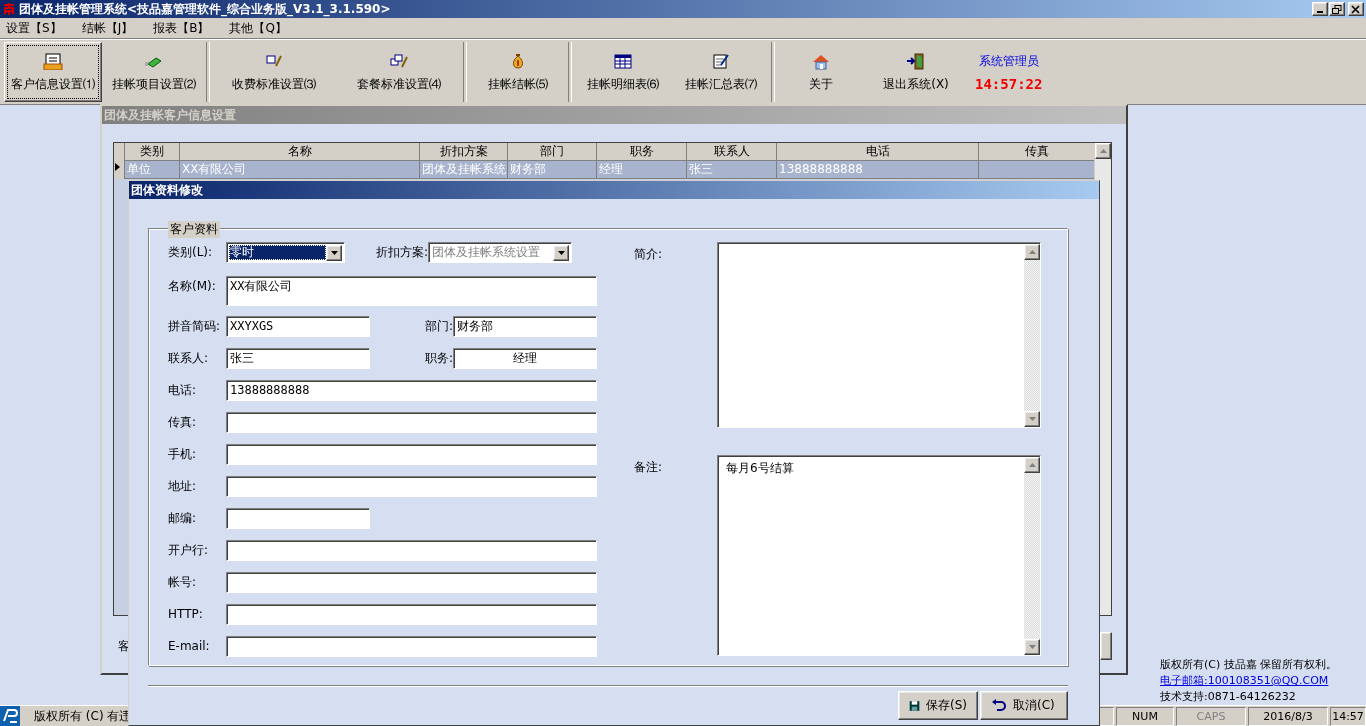  I want to click on scroll-up-button, so click(1103, 151).